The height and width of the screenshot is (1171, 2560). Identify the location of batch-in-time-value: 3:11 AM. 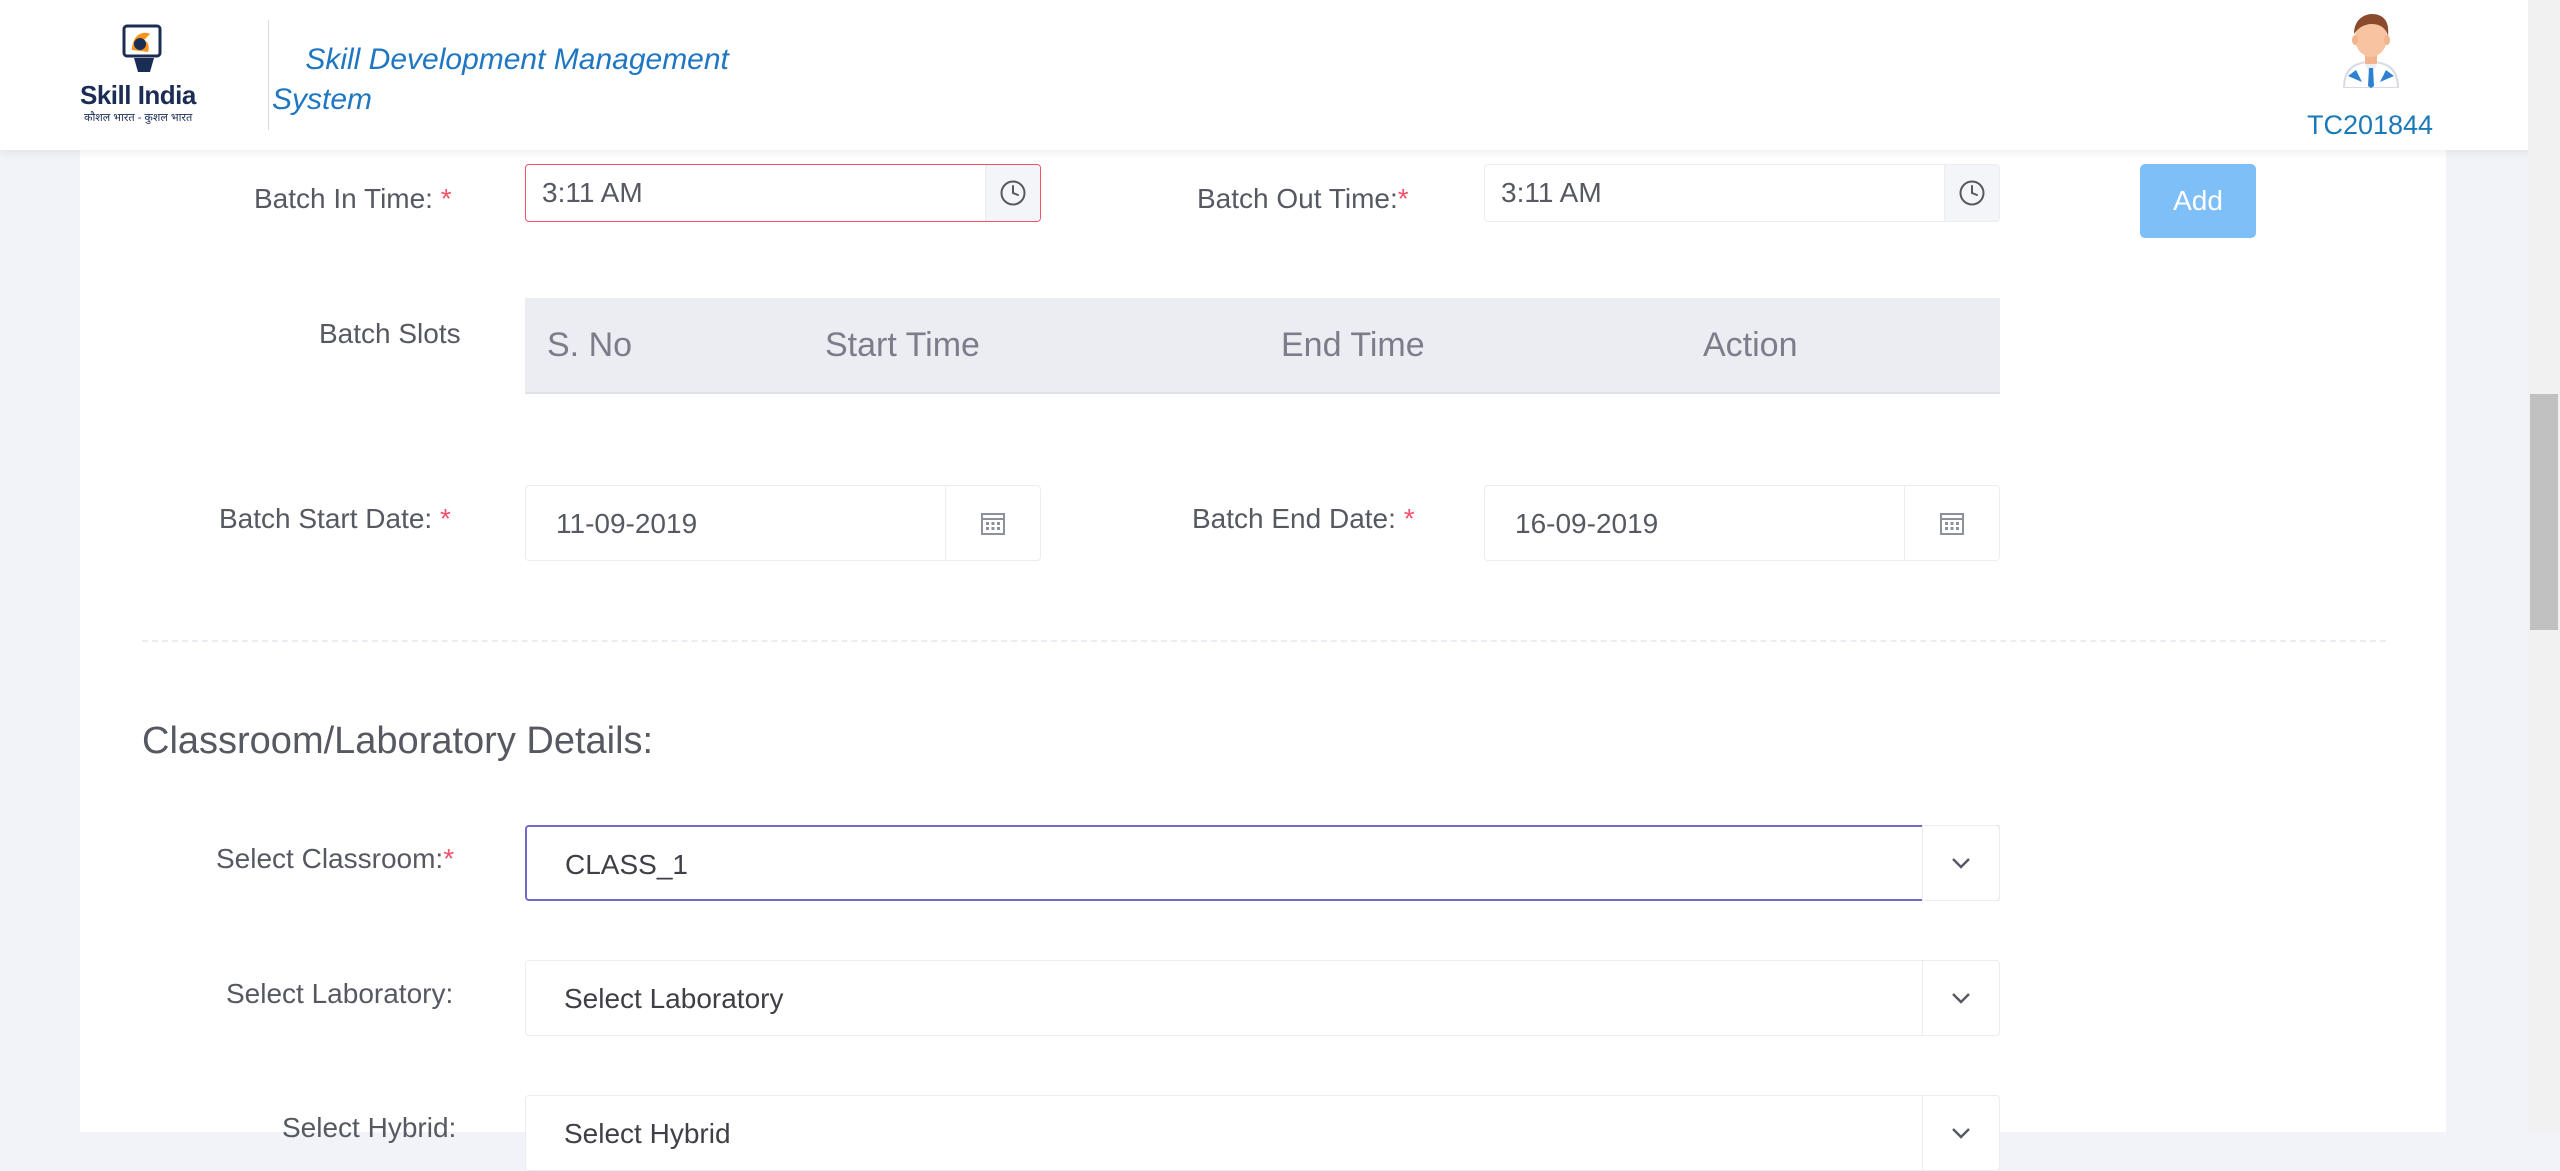
(592, 192).